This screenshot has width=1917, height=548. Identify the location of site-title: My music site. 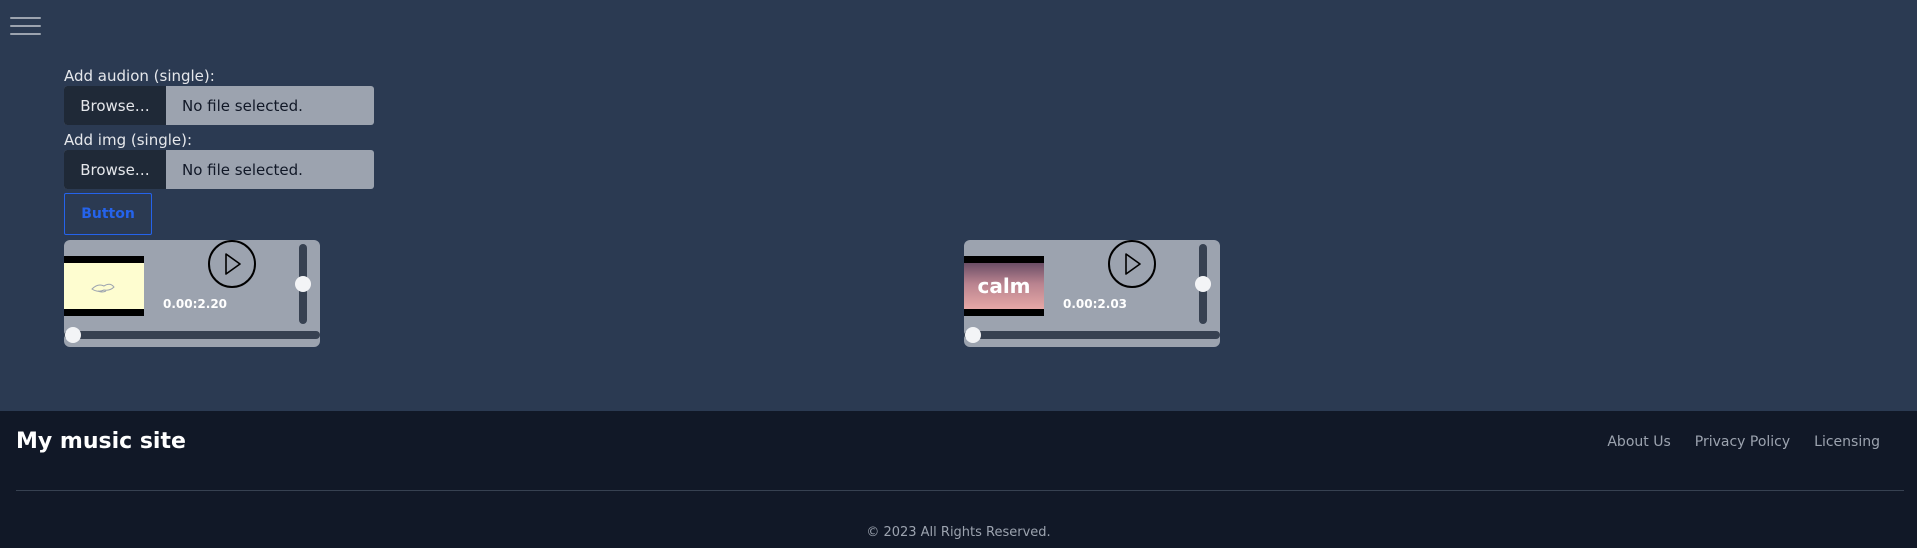
(101, 441).